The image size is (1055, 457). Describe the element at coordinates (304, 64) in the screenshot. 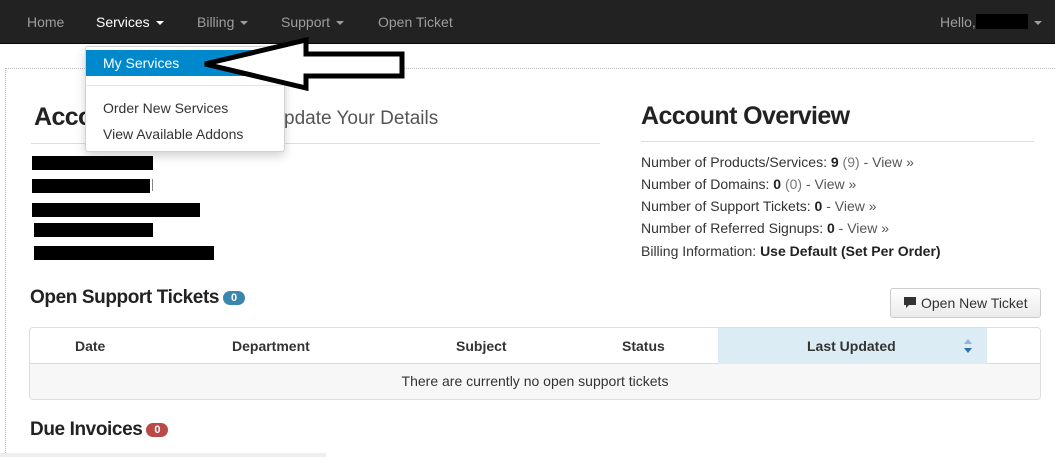

I see `annotation-arrow-icon` at that location.